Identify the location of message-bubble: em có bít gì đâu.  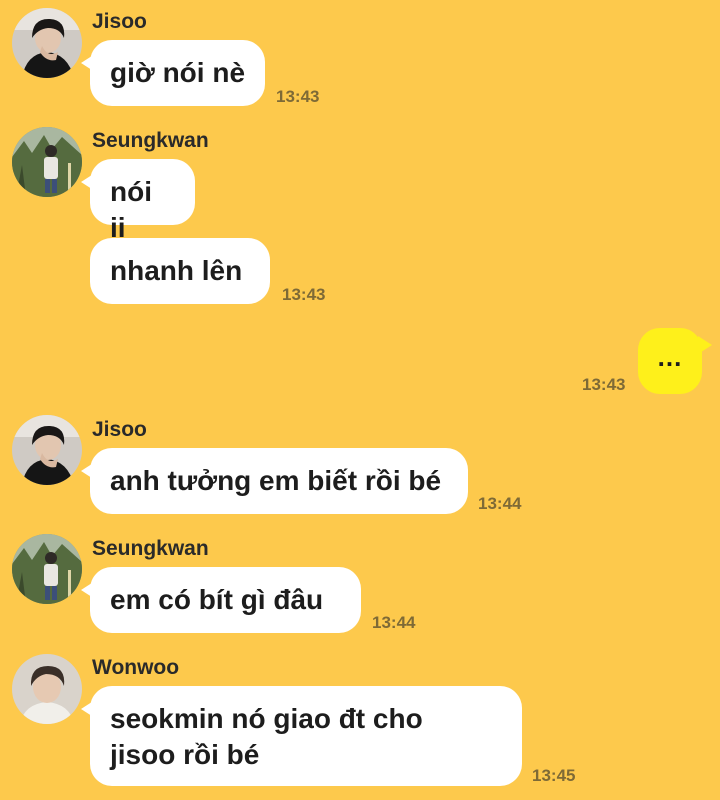
(221, 600).